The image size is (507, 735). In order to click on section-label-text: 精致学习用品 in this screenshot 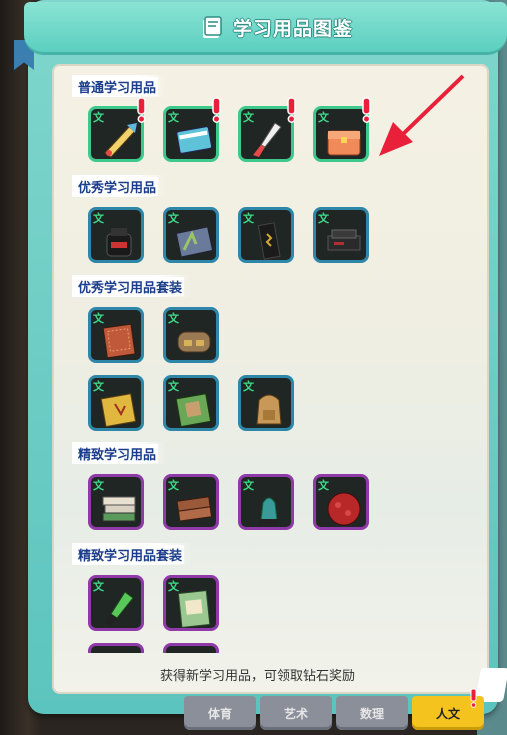, I will do `click(117, 453)`.